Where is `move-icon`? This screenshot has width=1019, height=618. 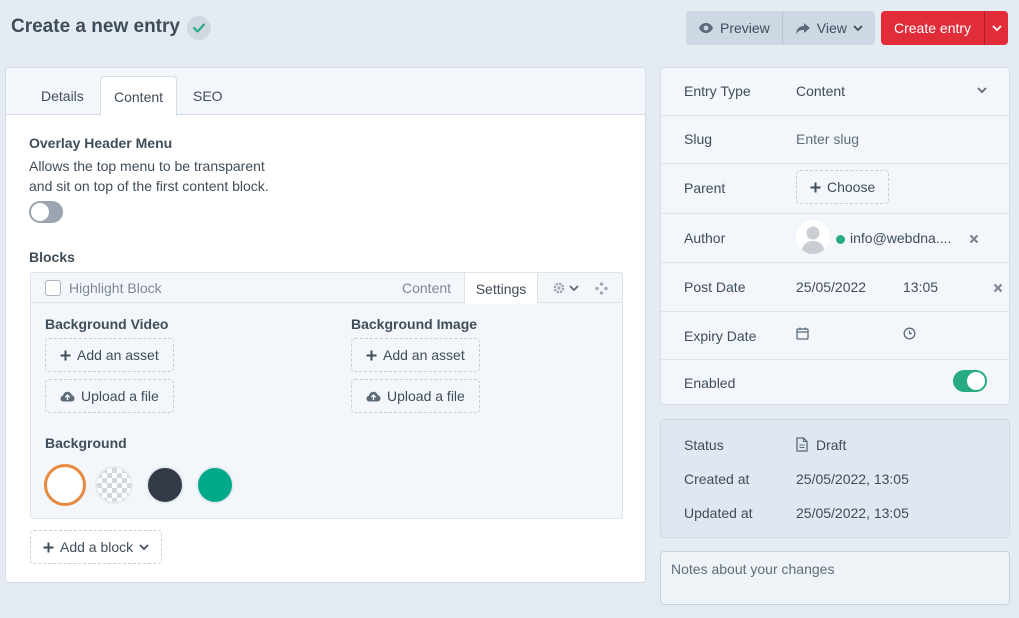 move-icon is located at coordinates (601, 288).